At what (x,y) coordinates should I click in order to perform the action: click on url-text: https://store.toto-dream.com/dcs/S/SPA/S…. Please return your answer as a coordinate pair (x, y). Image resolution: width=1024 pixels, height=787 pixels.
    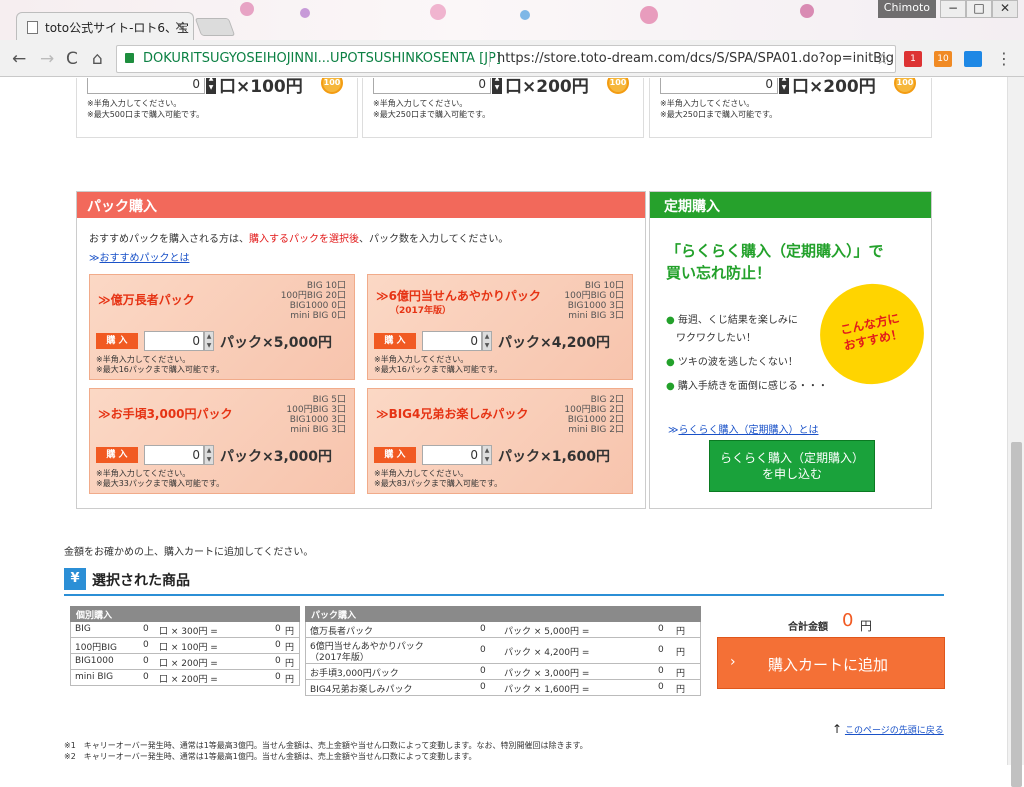
    Looking at the image, I should click on (695, 59).